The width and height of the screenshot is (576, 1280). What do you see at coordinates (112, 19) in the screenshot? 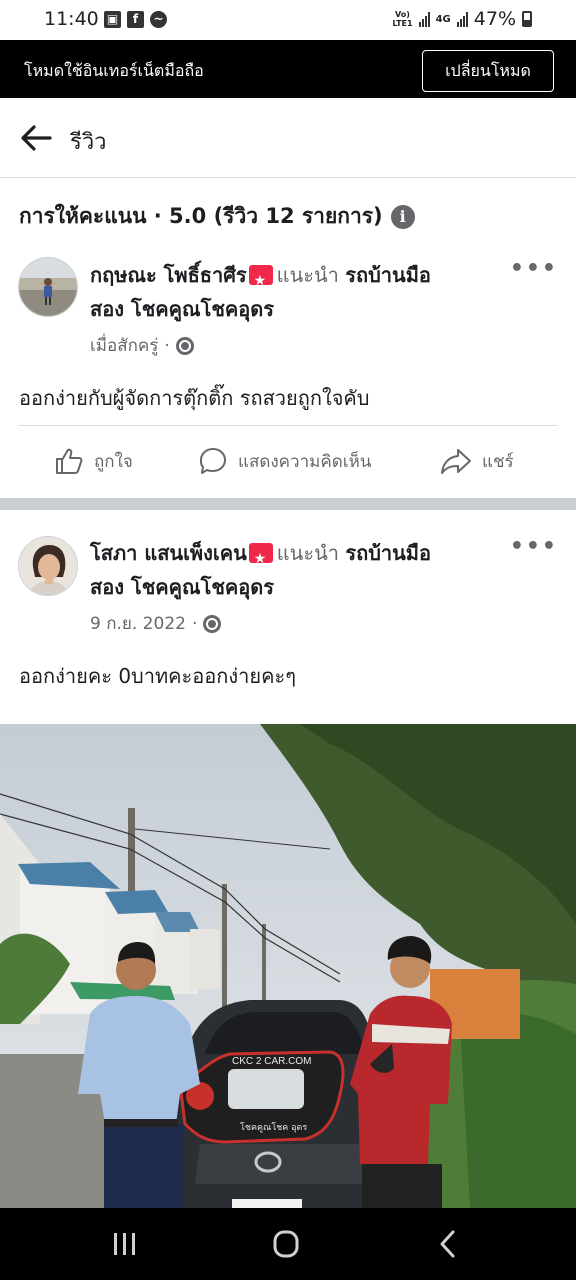
I see `gallery-icon: ▣` at bounding box center [112, 19].